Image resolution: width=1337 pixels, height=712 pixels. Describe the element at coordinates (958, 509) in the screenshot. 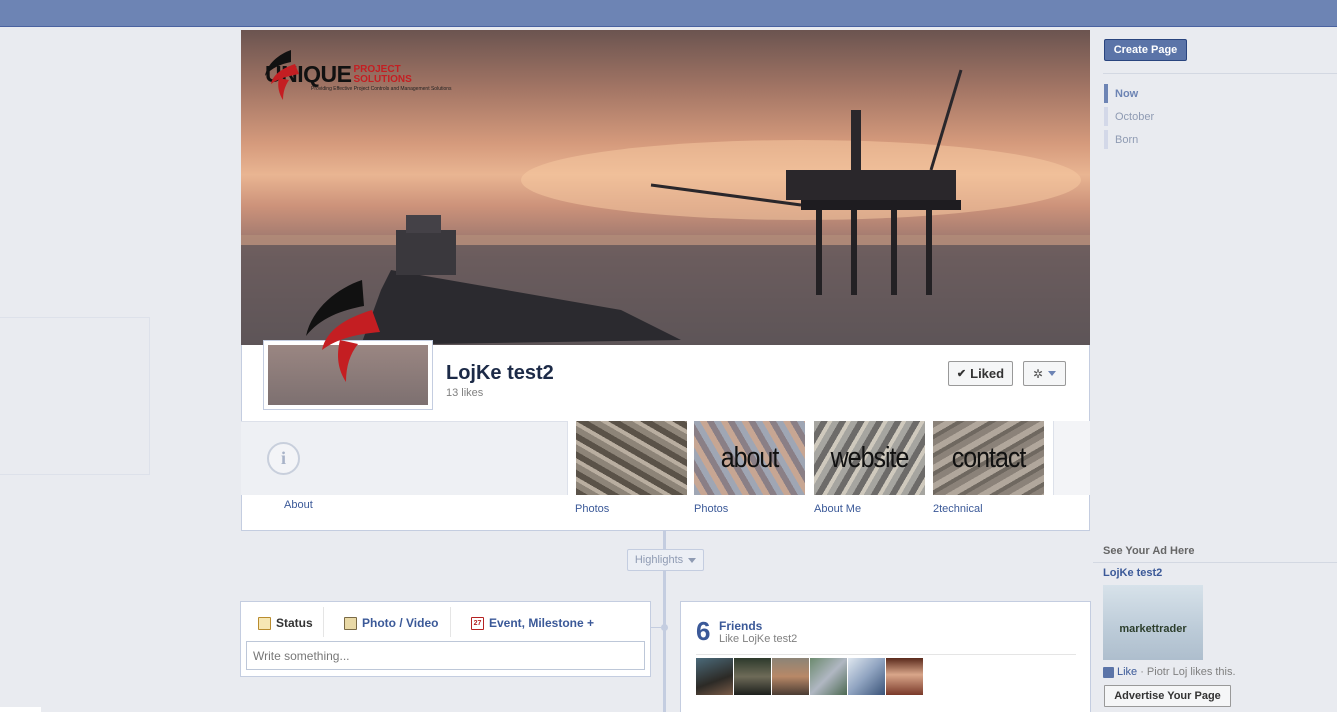

I see `app-label-2technical: 2technical` at that location.